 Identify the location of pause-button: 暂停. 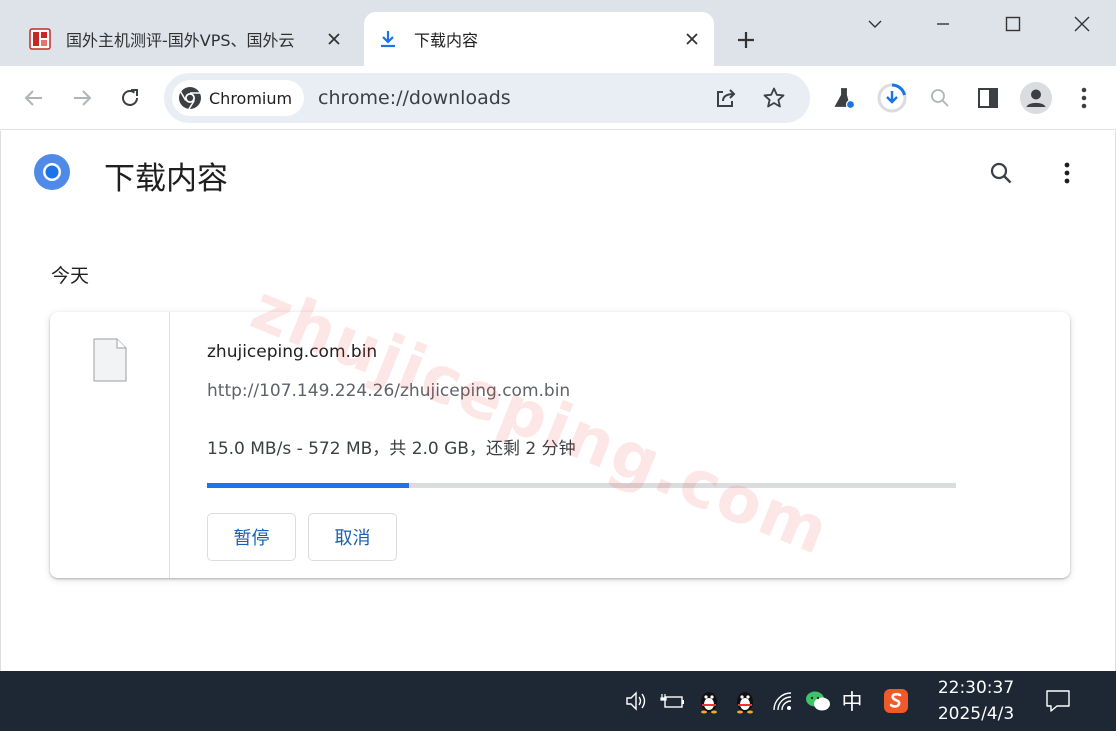
(251, 537).